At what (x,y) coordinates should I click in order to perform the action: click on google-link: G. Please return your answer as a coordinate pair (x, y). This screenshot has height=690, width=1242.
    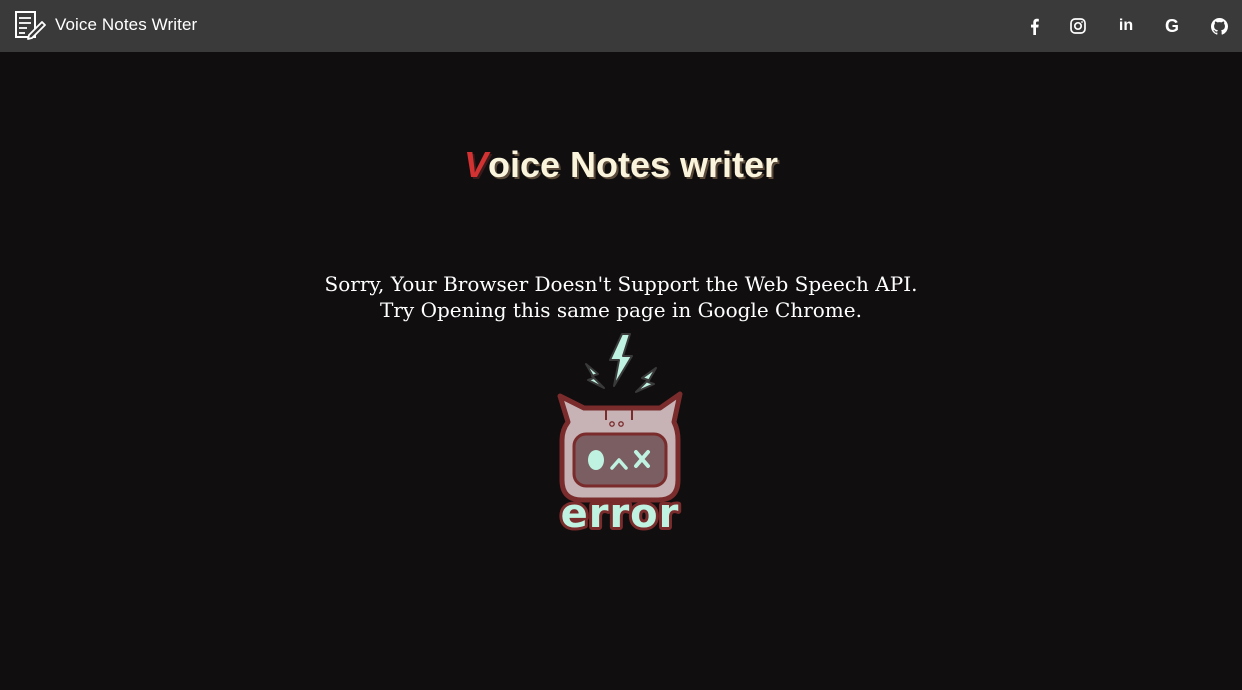
    Looking at the image, I should click on (1172, 26).